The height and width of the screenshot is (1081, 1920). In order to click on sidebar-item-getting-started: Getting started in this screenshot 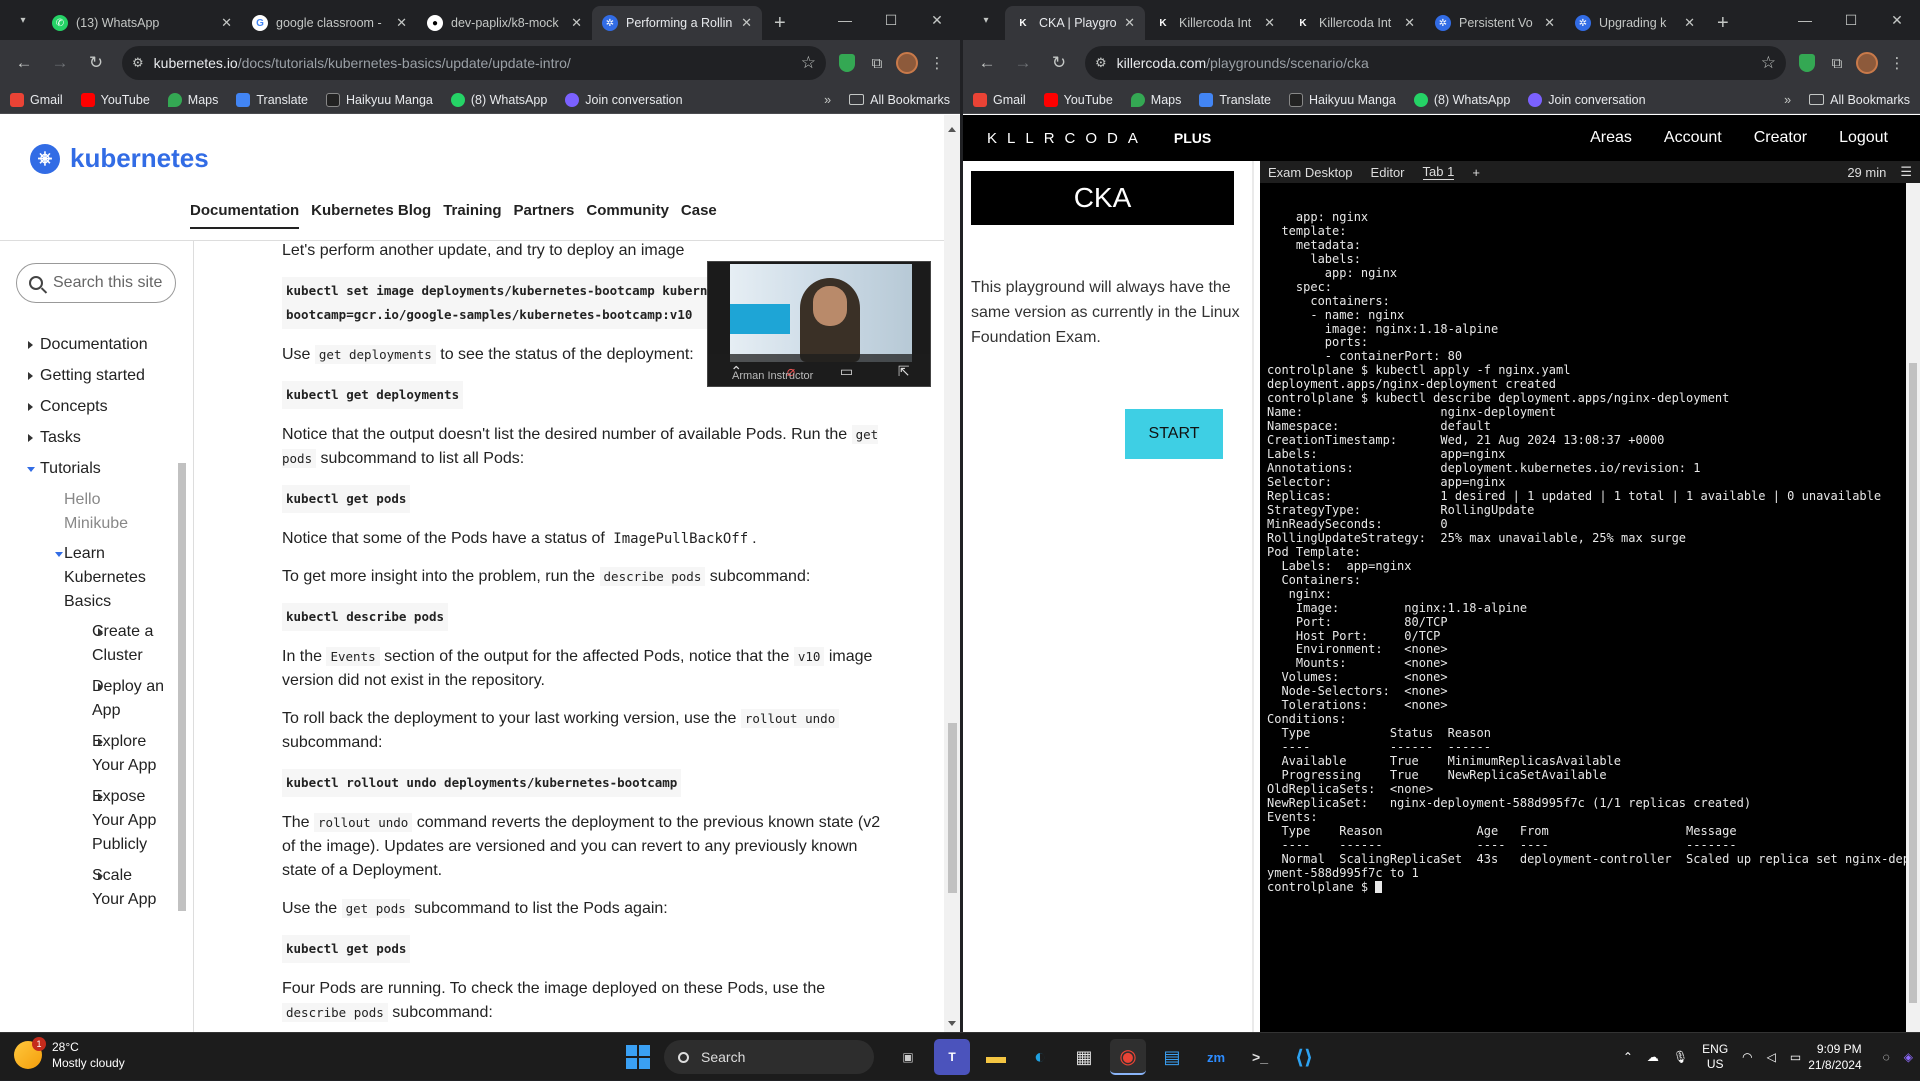, I will do `click(98, 376)`.